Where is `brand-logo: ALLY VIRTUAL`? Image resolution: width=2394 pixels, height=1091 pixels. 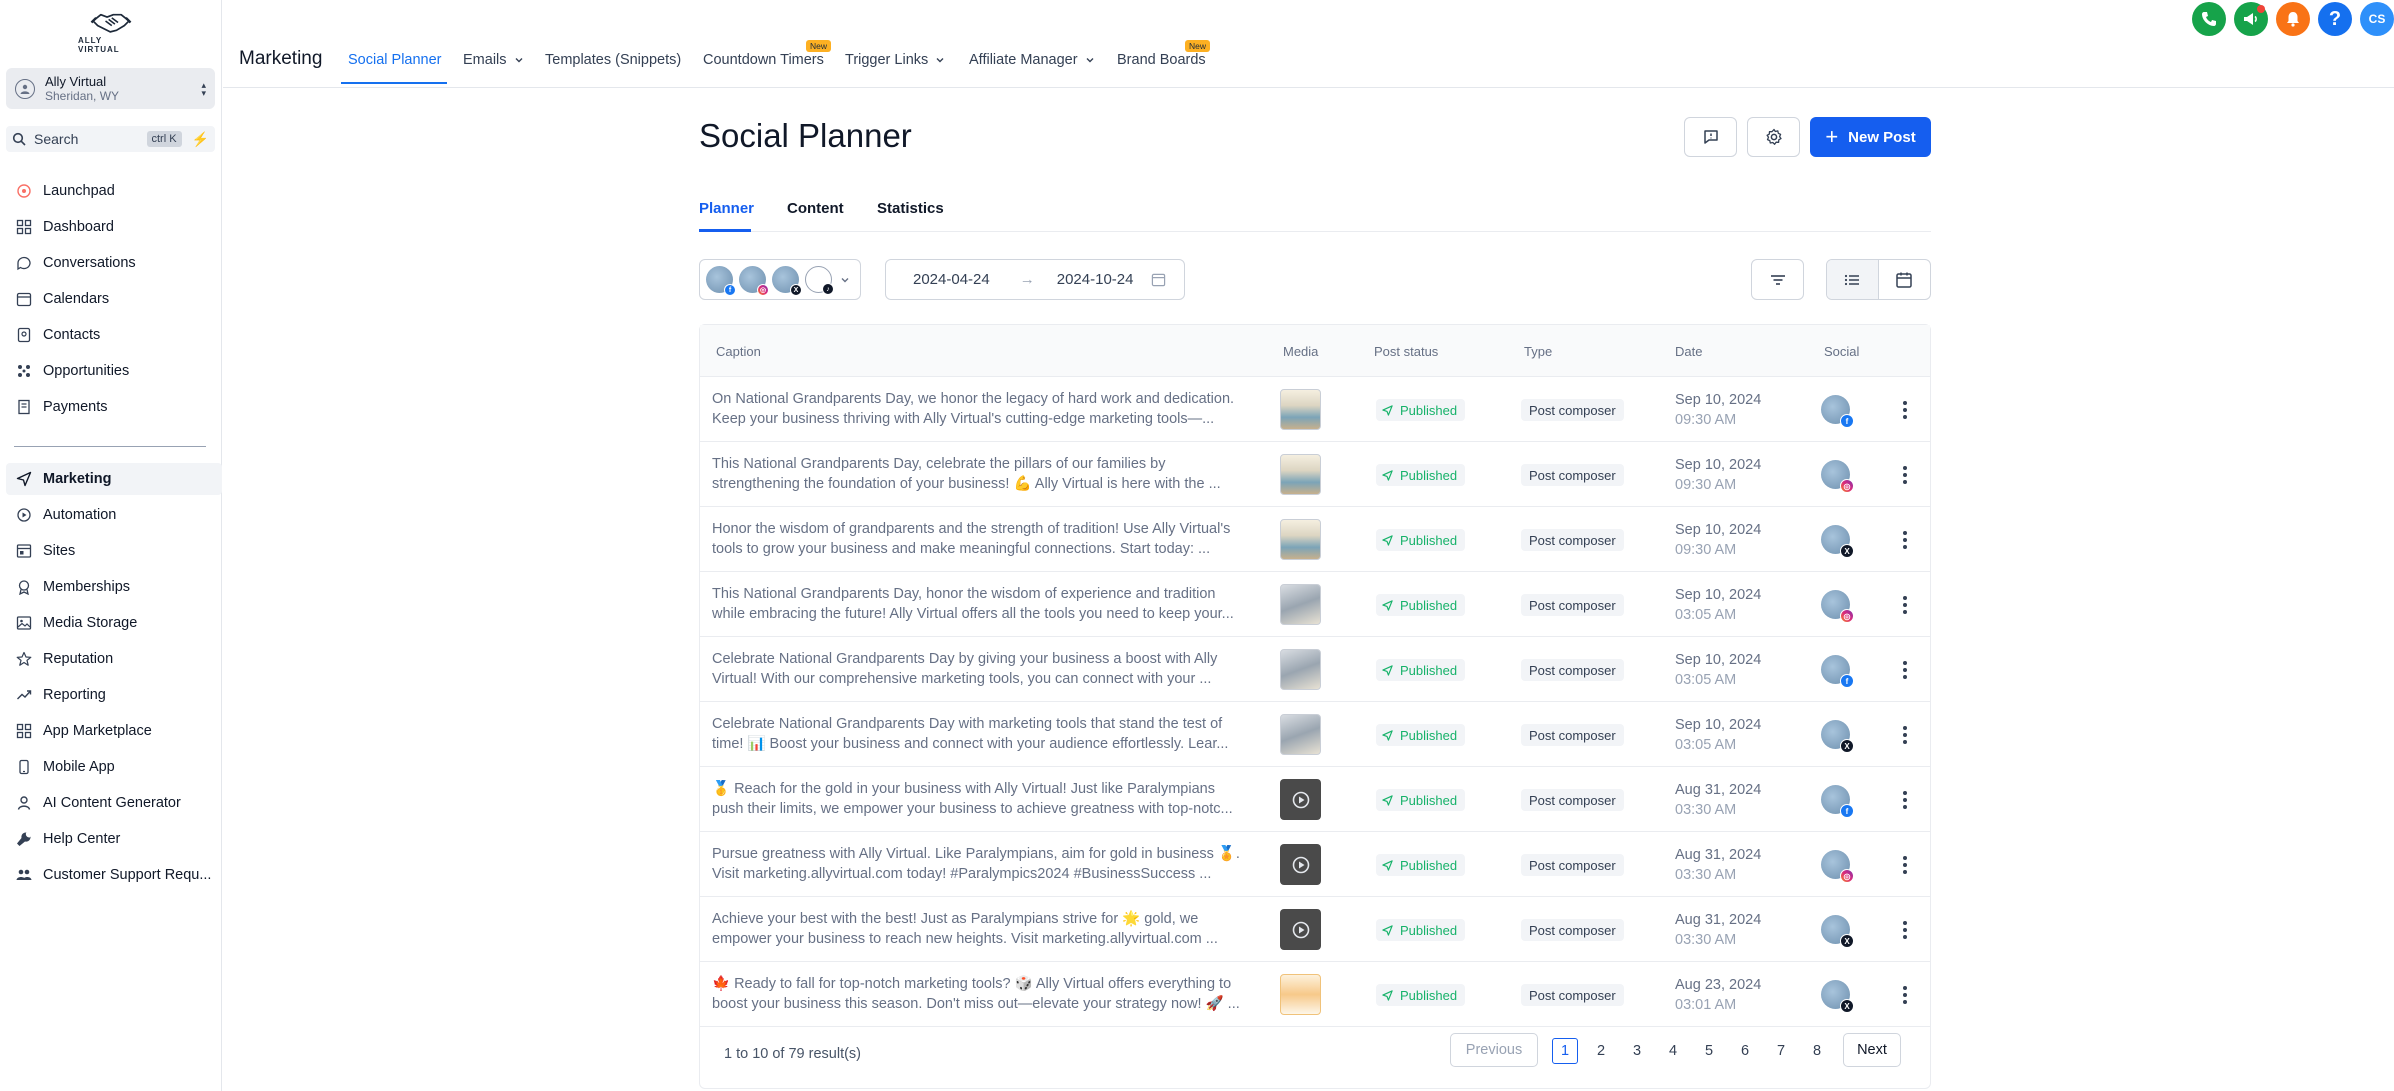 brand-logo: ALLY VIRTUAL is located at coordinates (111, 32).